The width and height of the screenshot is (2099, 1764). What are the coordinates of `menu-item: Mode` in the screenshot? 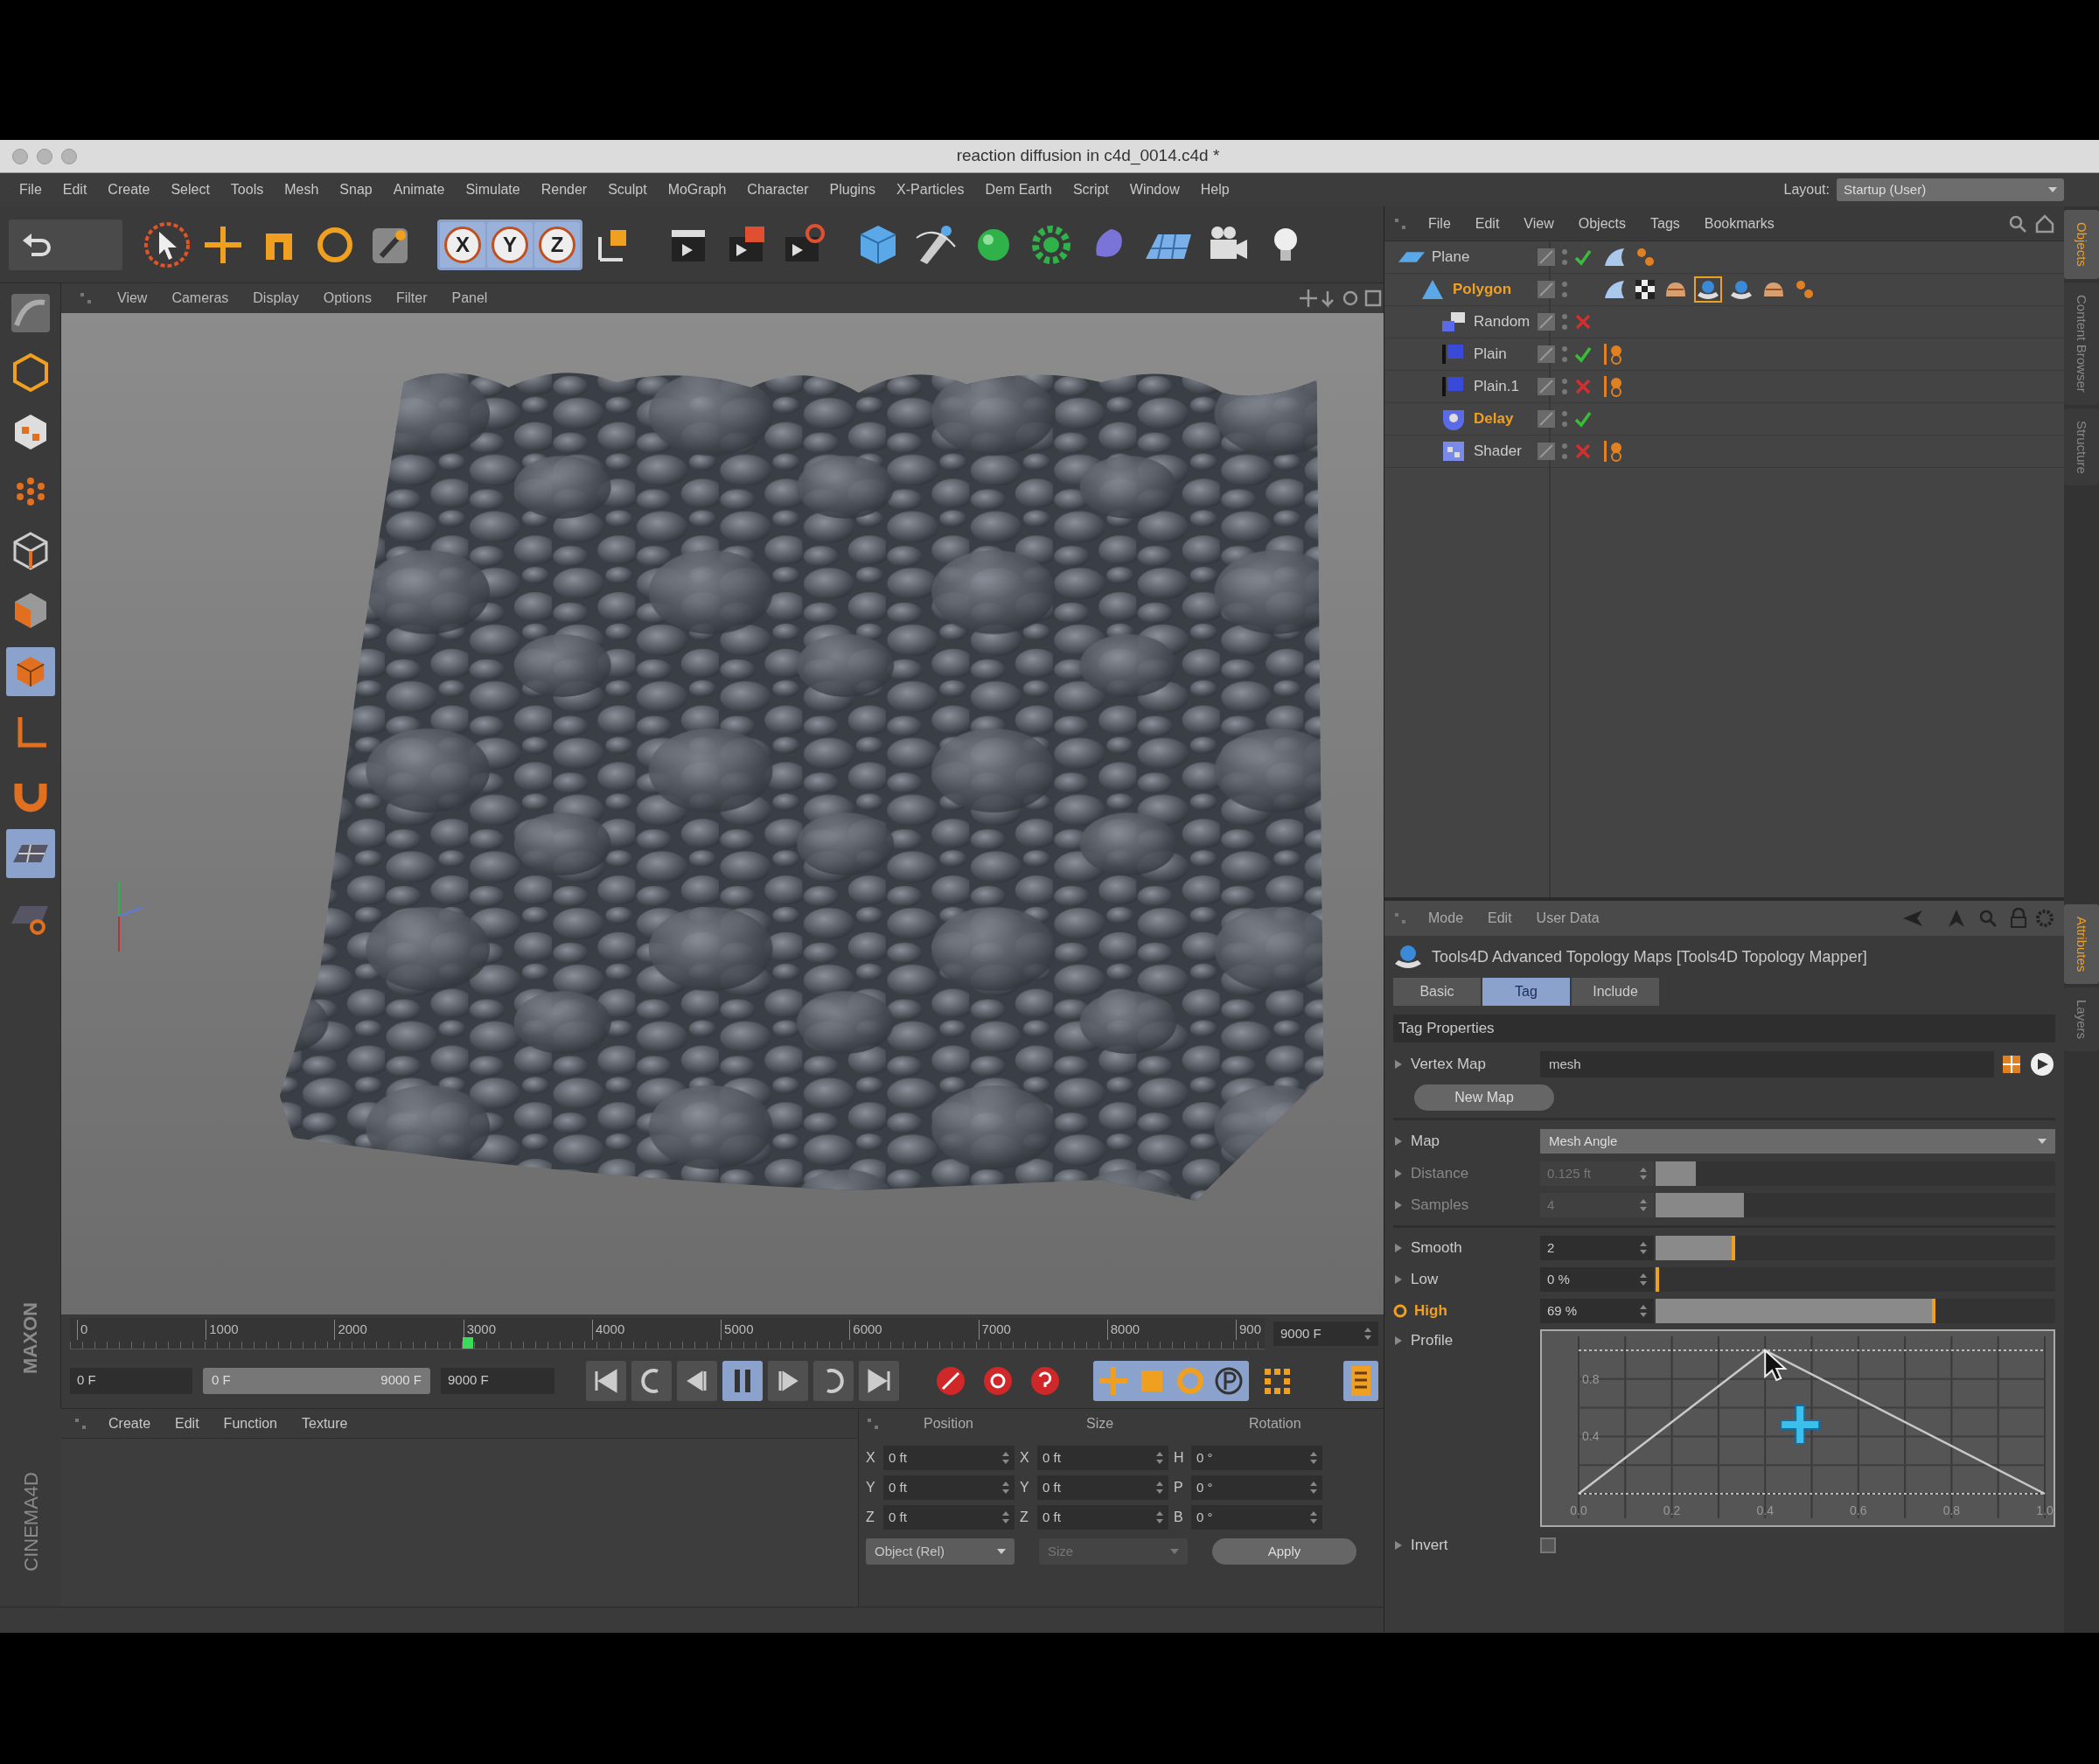 It's located at (1446, 919).